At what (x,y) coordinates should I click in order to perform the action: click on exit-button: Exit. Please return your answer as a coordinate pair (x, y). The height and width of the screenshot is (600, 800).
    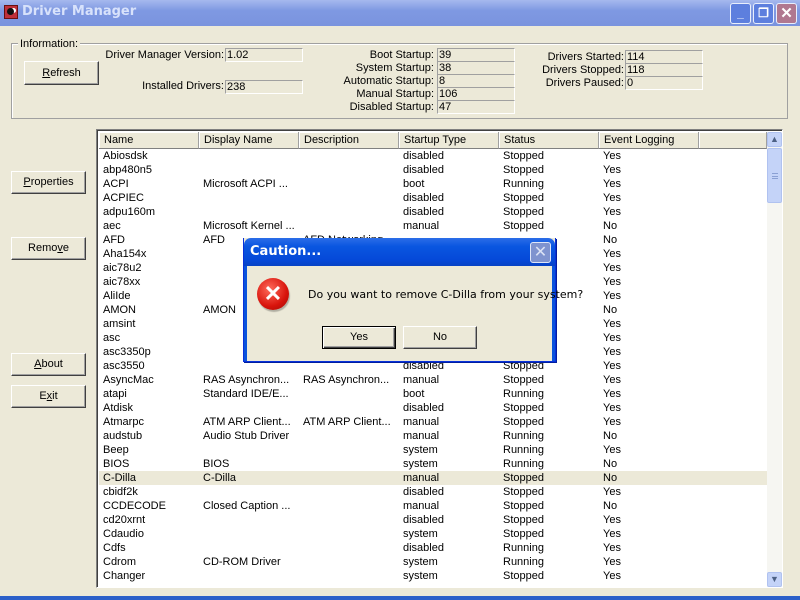
    Looking at the image, I should click on (48, 396).